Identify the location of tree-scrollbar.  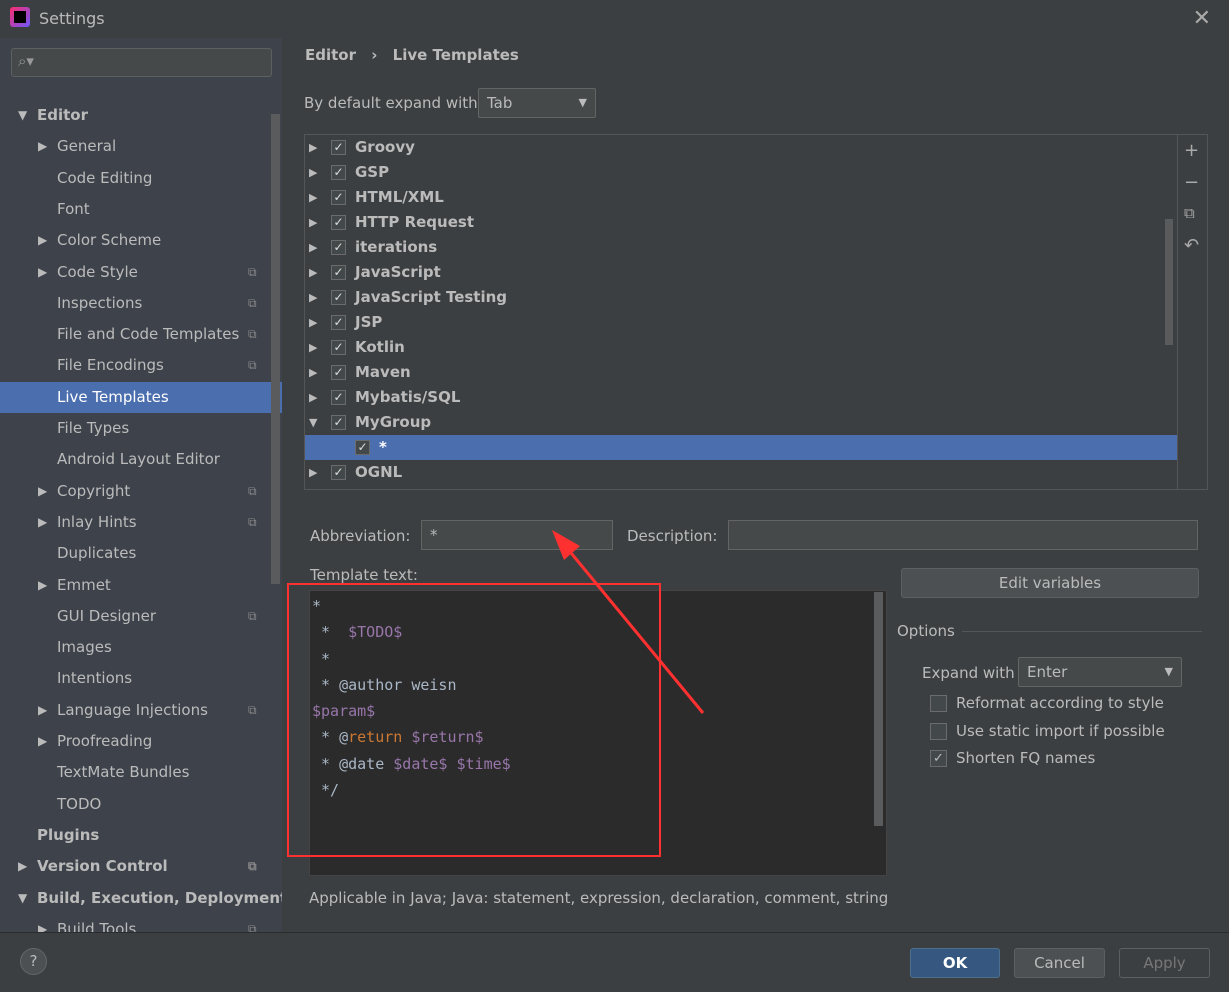
(1169, 282).